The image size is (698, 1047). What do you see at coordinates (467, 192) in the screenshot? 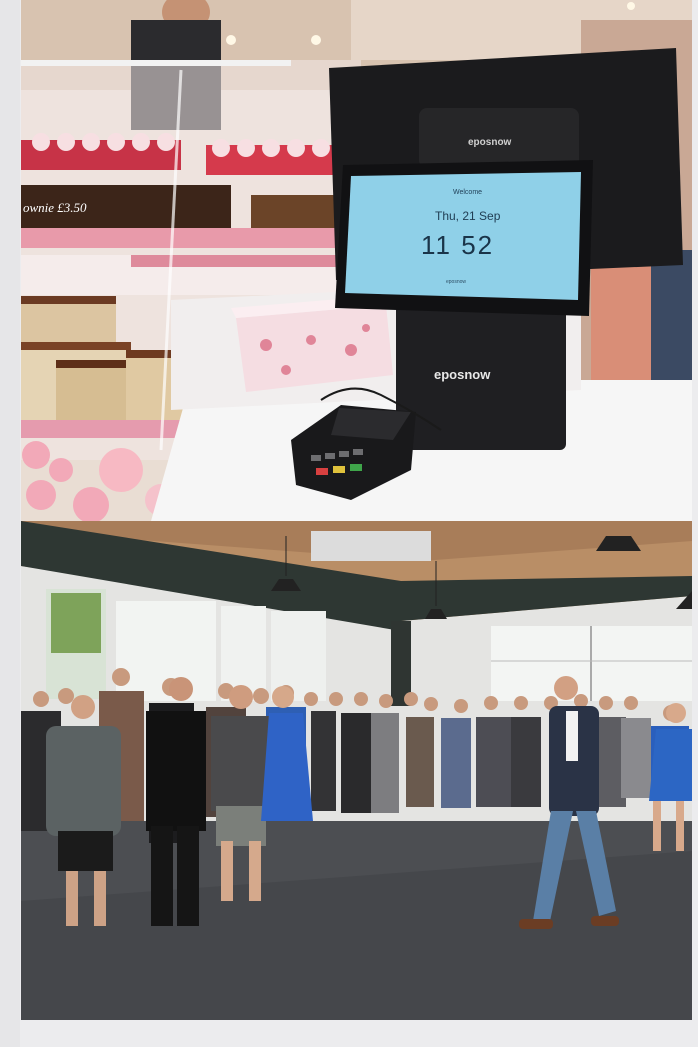
I see `screen-greeting: Welcome` at bounding box center [467, 192].